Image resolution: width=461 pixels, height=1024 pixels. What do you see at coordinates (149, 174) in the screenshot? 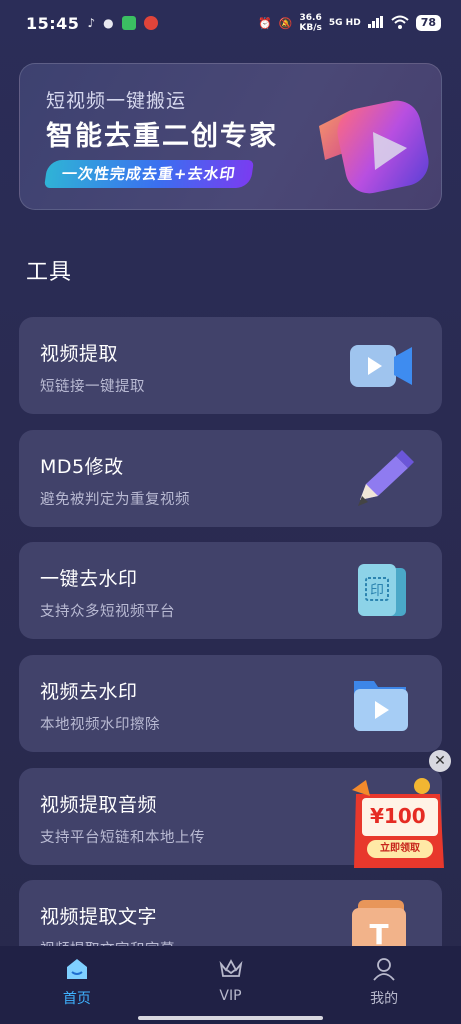
I see `banner-tagline: 一次性完成去重+去水印` at bounding box center [149, 174].